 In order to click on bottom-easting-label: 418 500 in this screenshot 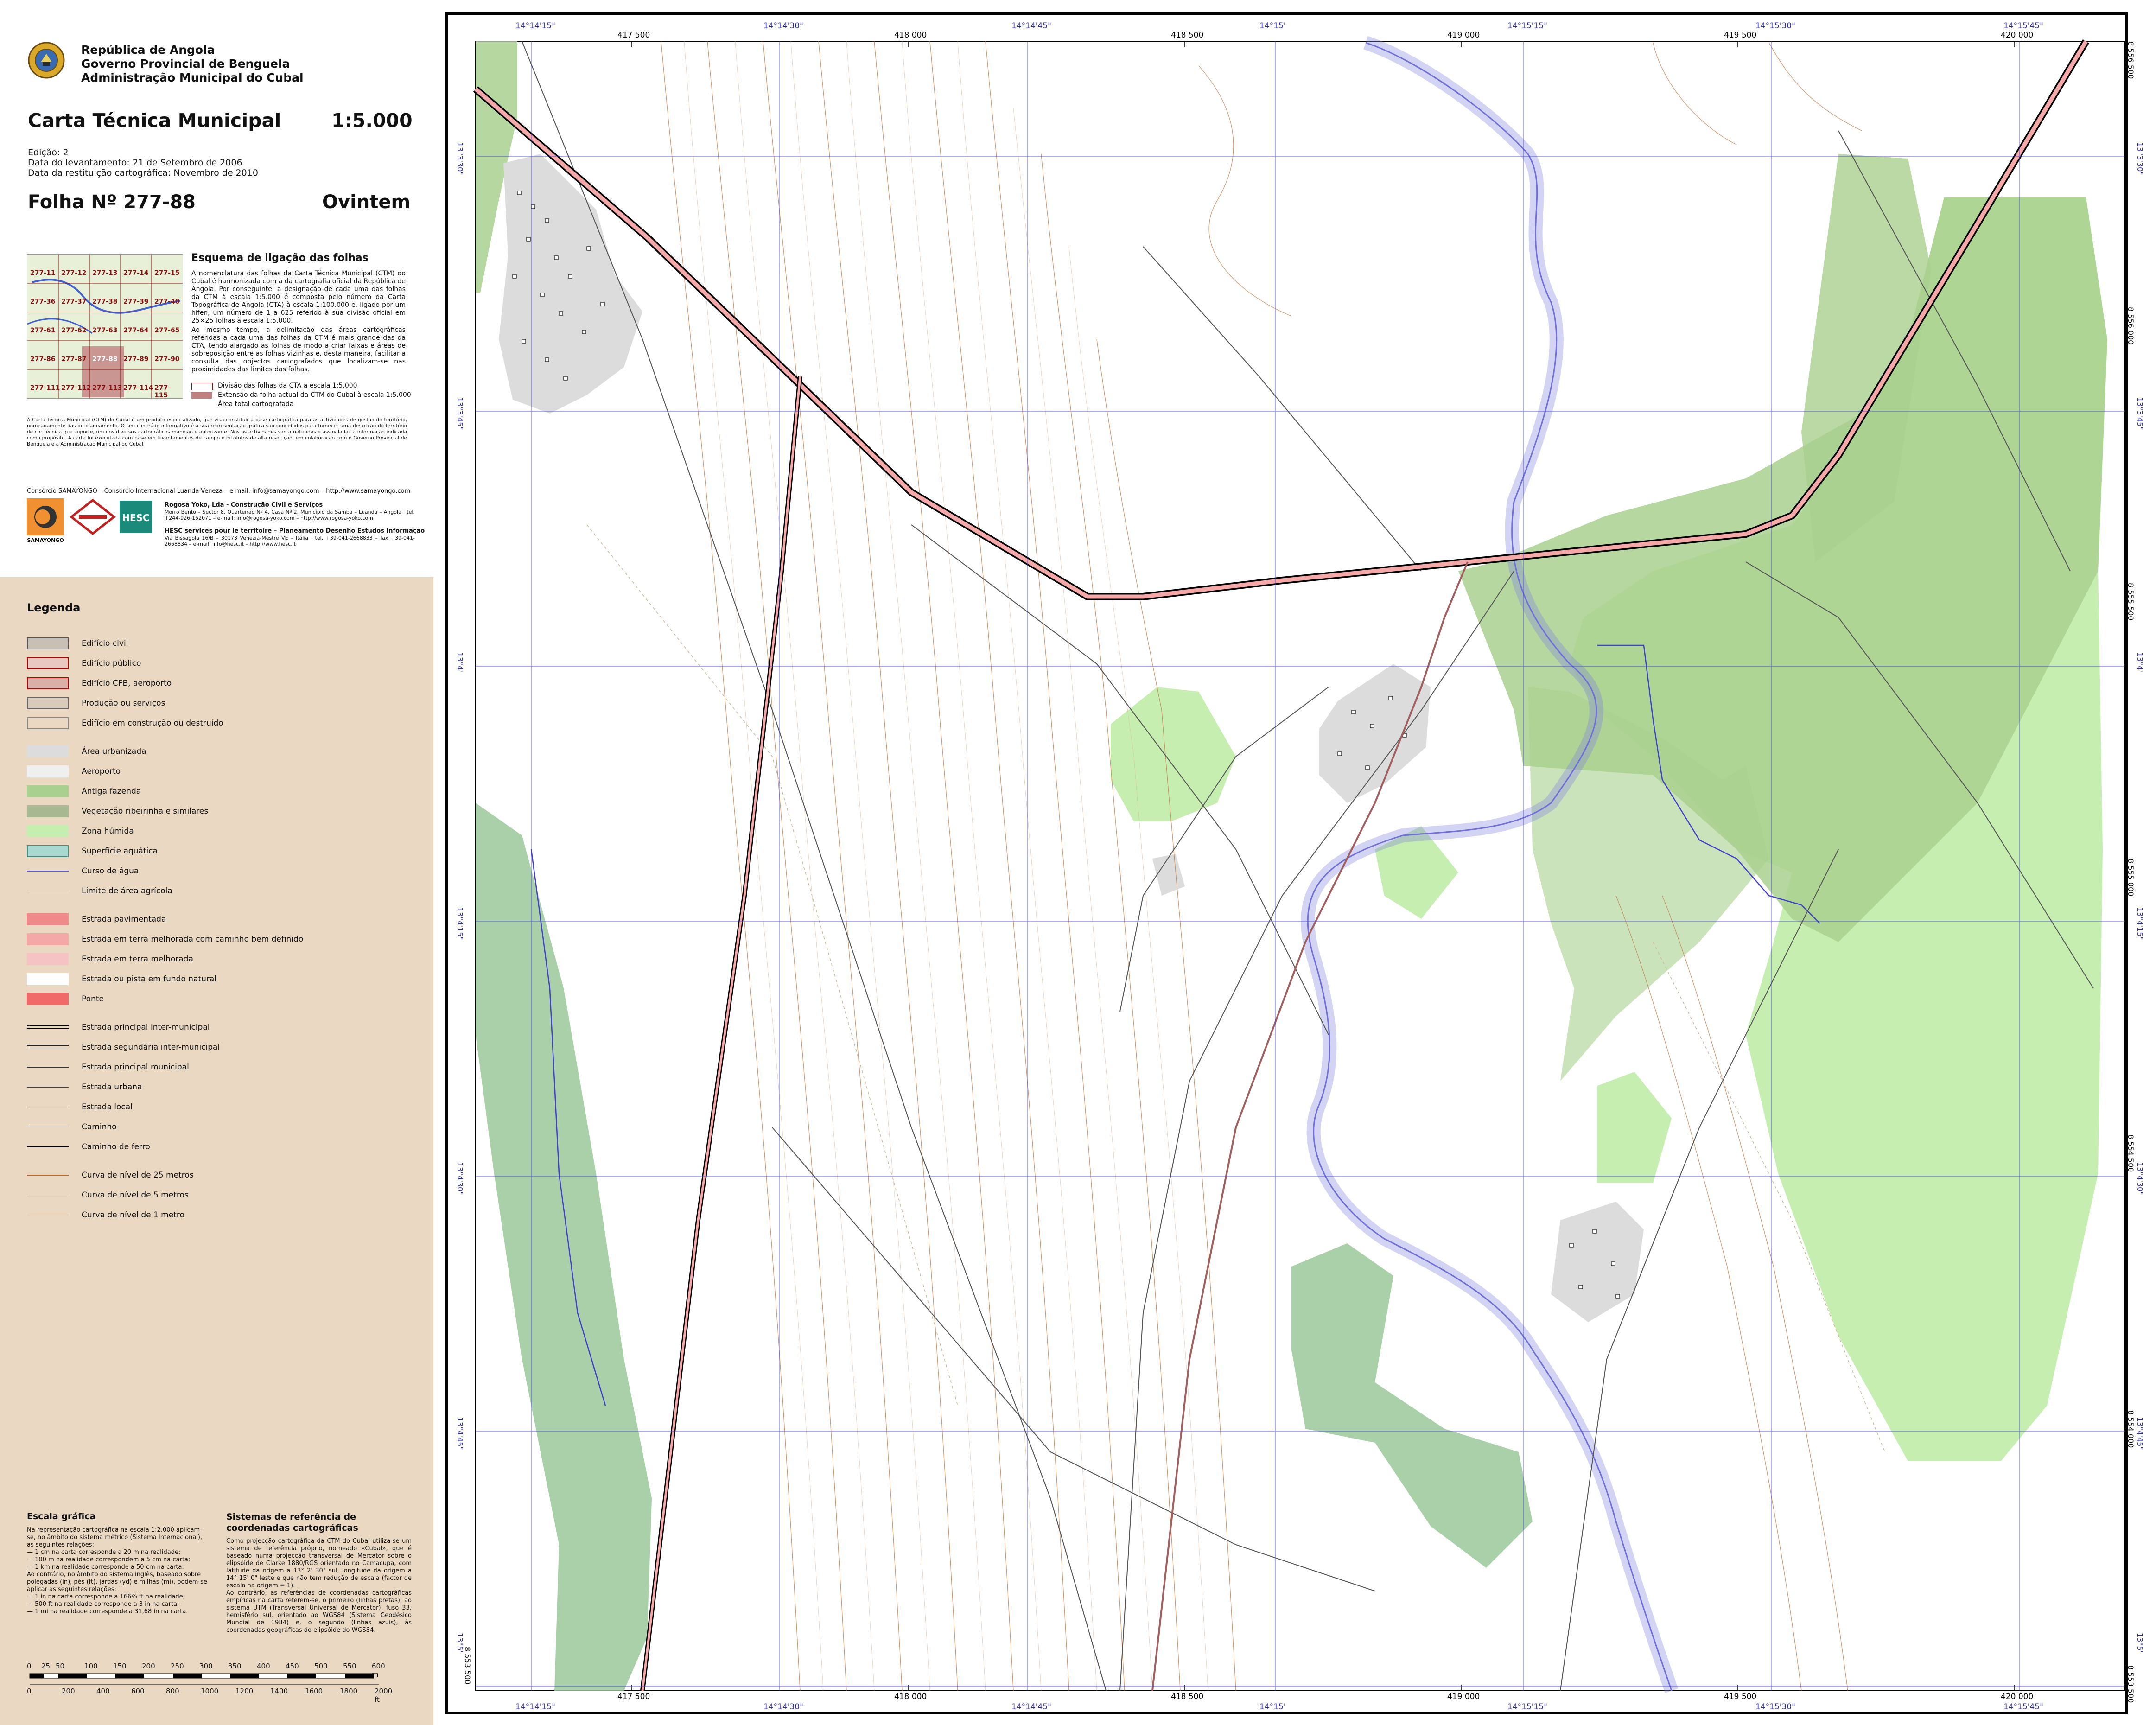, I will do `click(1187, 1696)`.